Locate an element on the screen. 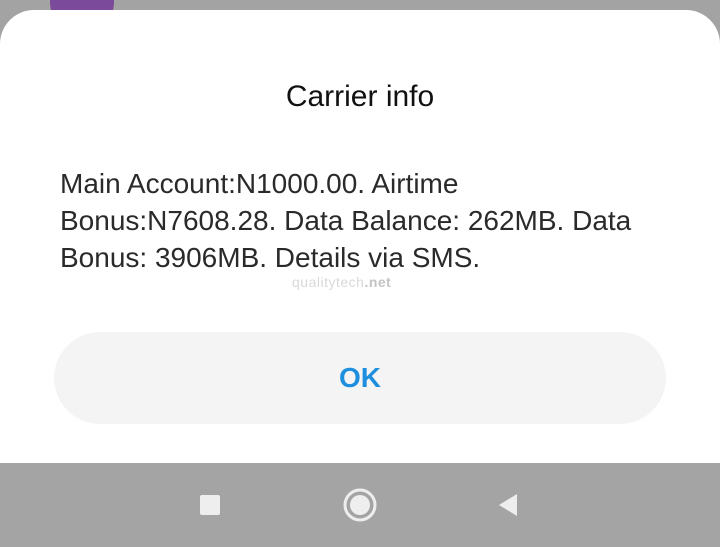 The width and height of the screenshot is (720, 547). back-button is located at coordinates (508, 505).